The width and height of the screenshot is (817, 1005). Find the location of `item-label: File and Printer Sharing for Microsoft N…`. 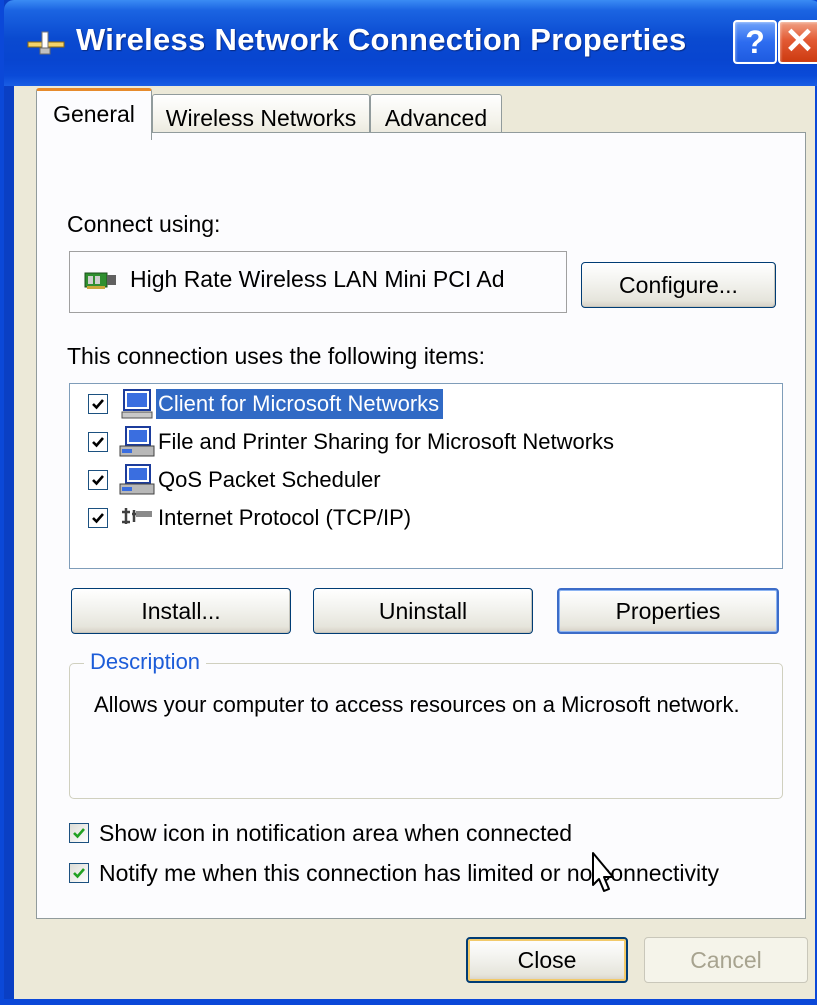

item-label: File and Printer Sharing for Microsoft N… is located at coordinates (386, 441).